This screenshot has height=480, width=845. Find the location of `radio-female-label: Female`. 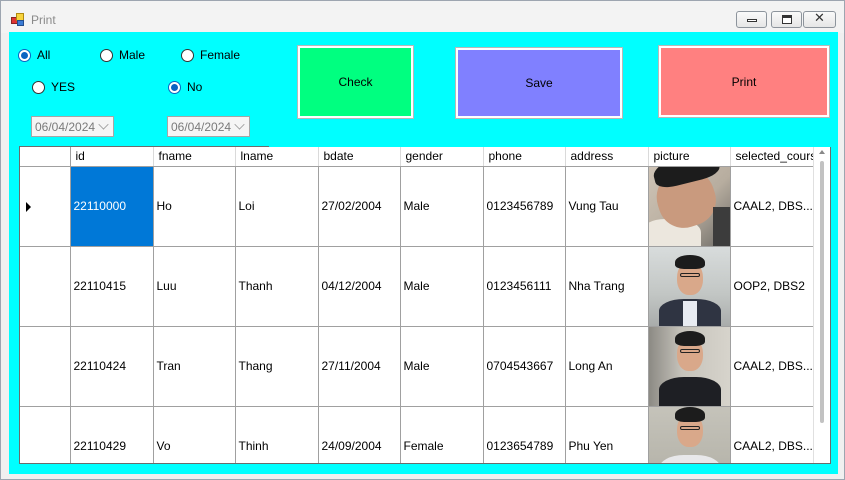

radio-female-label: Female is located at coordinates (220, 55).